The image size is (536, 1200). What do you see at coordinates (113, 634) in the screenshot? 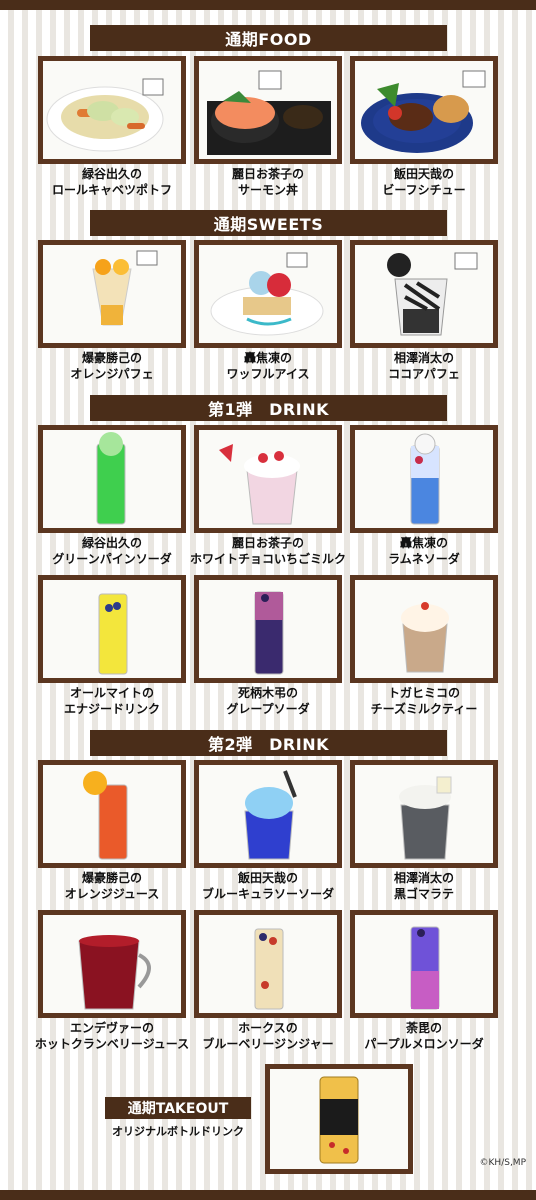
I see `energy-drink-image` at bounding box center [113, 634].